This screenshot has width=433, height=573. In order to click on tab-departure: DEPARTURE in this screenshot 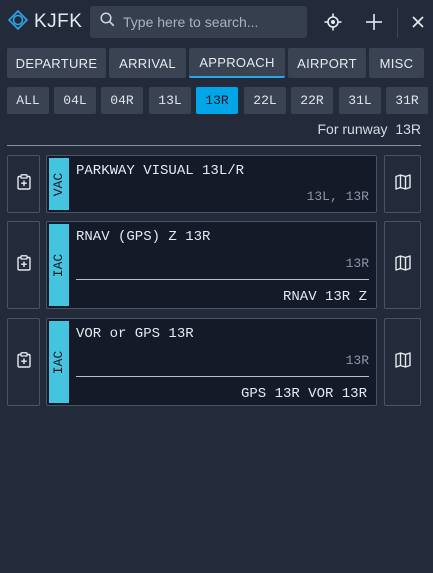, I will do `click(56, 63)`.